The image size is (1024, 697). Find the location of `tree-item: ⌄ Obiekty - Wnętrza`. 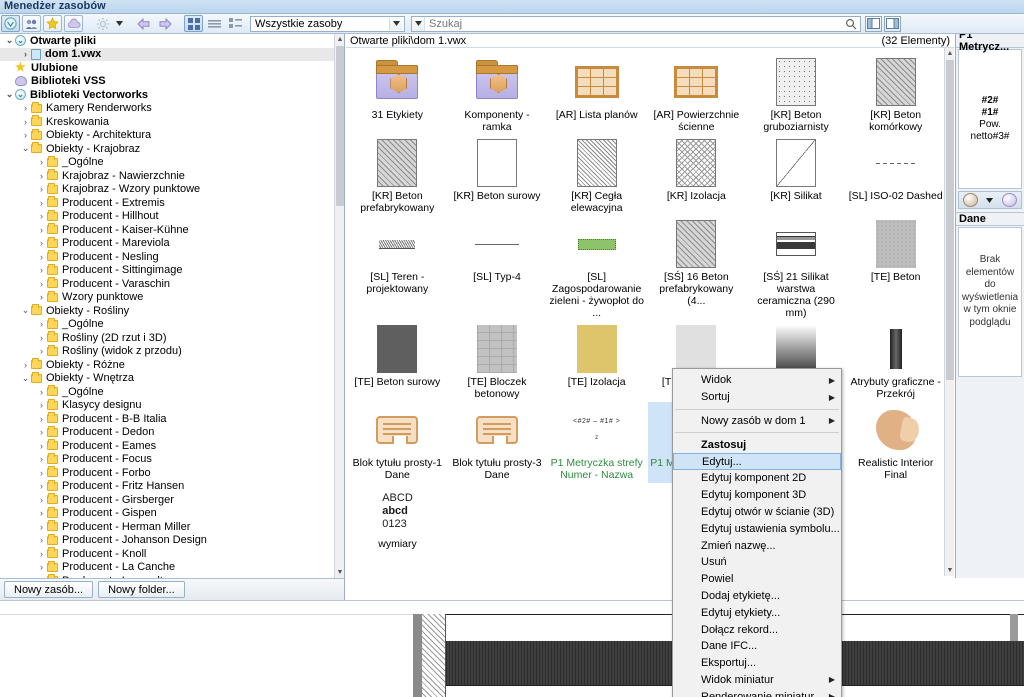

tree-item: ⌄ Obiekty - Wnętrza is located at coordinates (167, 378).